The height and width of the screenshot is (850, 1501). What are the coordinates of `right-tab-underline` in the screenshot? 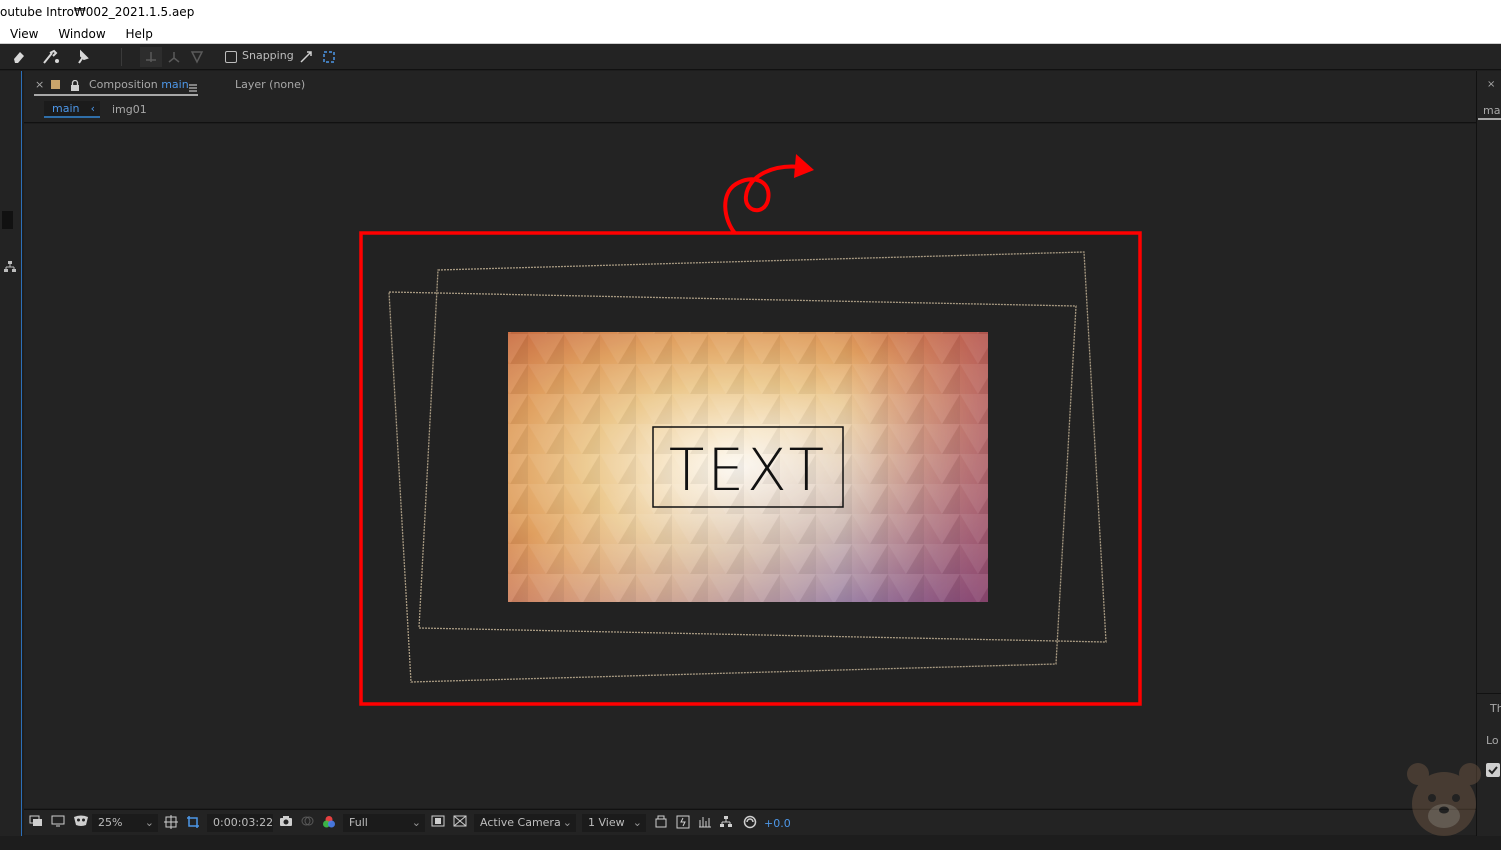 It's located at (1489, 119).